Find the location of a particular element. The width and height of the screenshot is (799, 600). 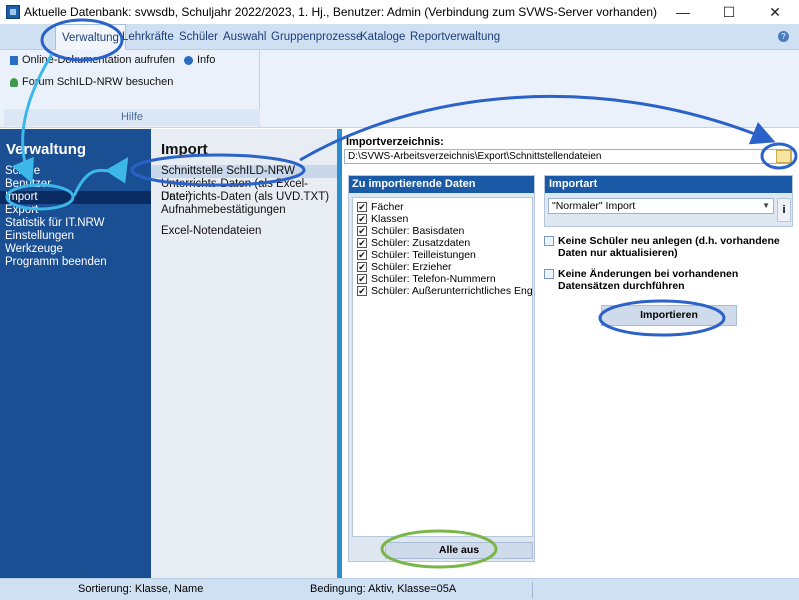

info-button: Info is located at coordinates (199, 60).